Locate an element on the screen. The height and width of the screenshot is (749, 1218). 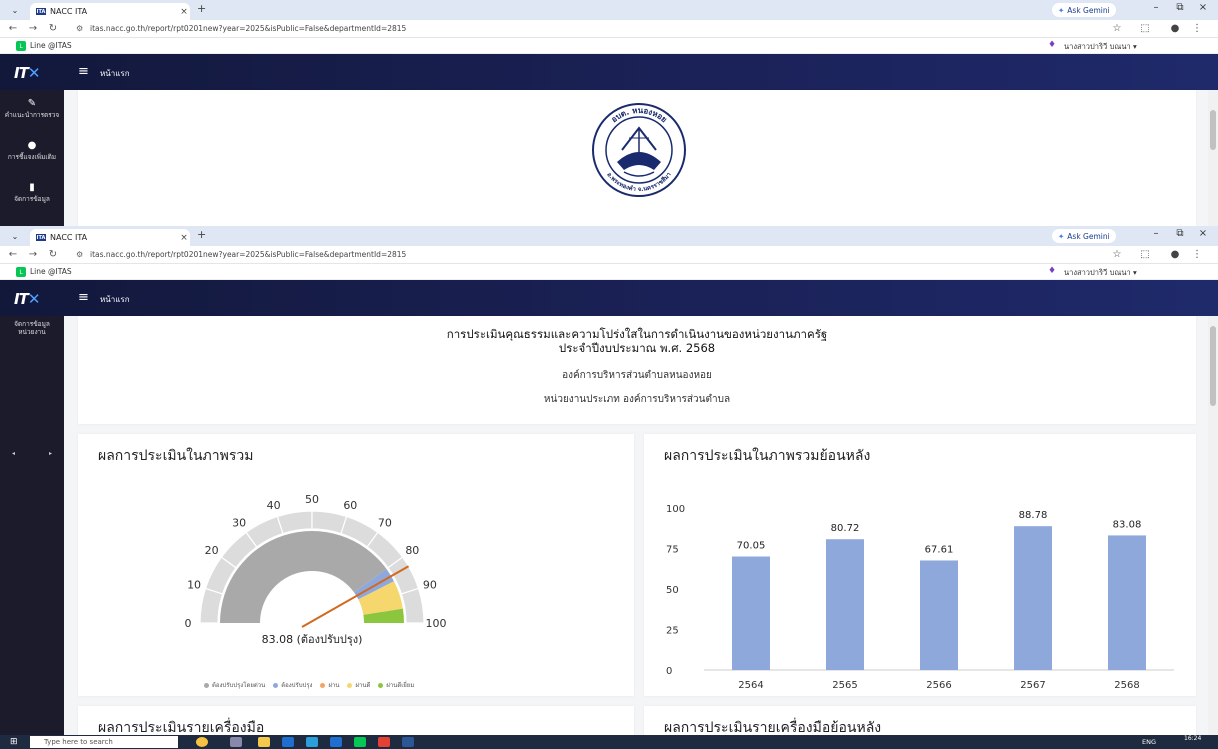
arrow-right-icon: ▸ is located at coordinates (50, 453).